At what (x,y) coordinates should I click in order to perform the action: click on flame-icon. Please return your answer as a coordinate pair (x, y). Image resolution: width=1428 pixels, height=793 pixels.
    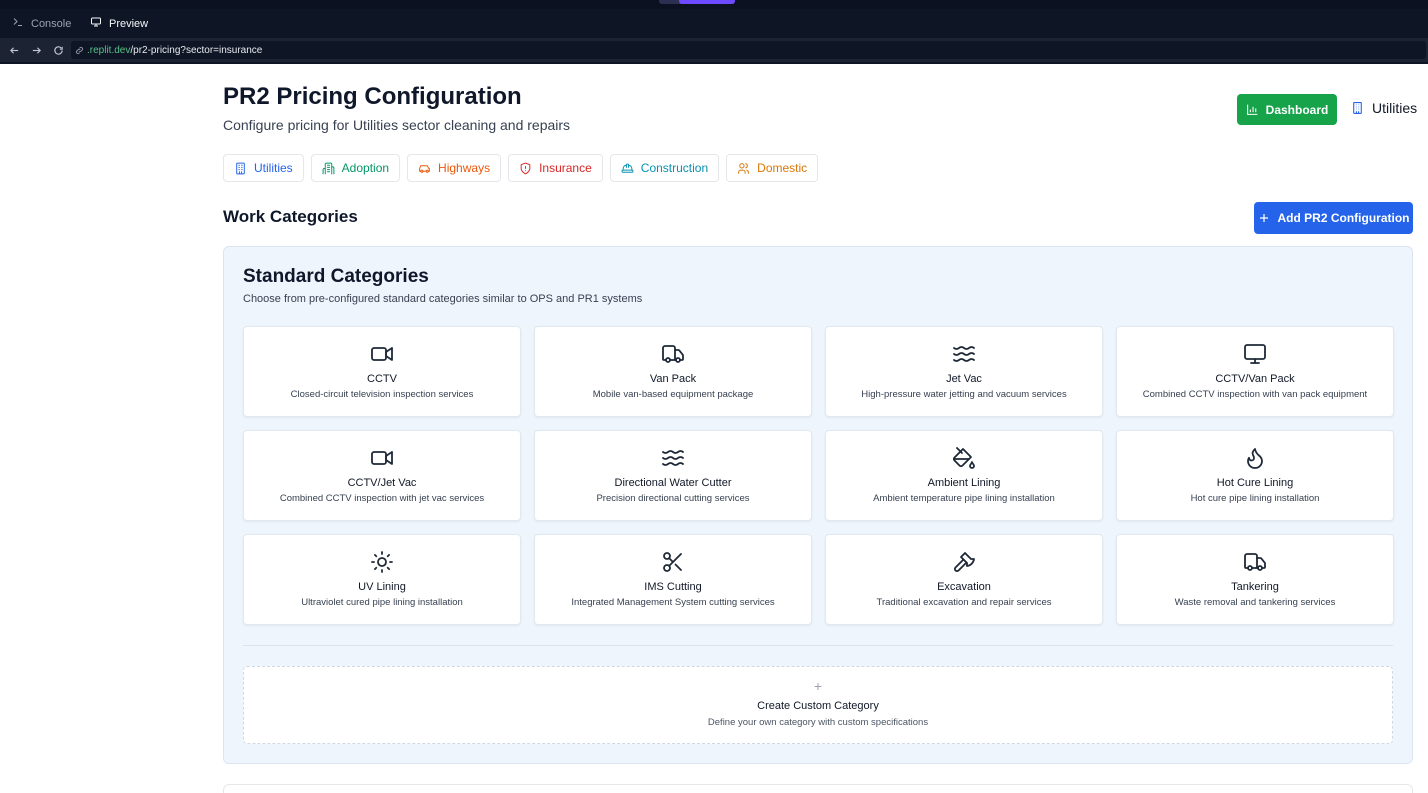
    Looking at the image, I should click on (1255, 458).